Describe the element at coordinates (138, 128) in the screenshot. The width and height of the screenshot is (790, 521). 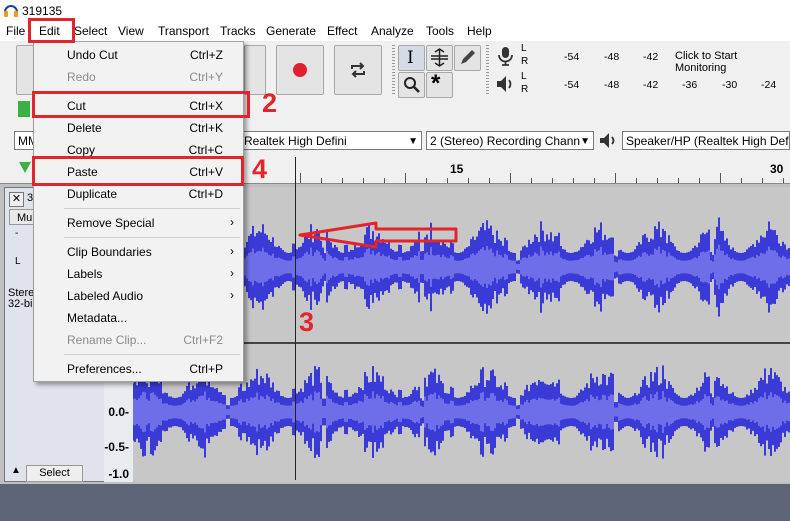
I see `menu-item-delete: Delete Ctrl+K` at that location.